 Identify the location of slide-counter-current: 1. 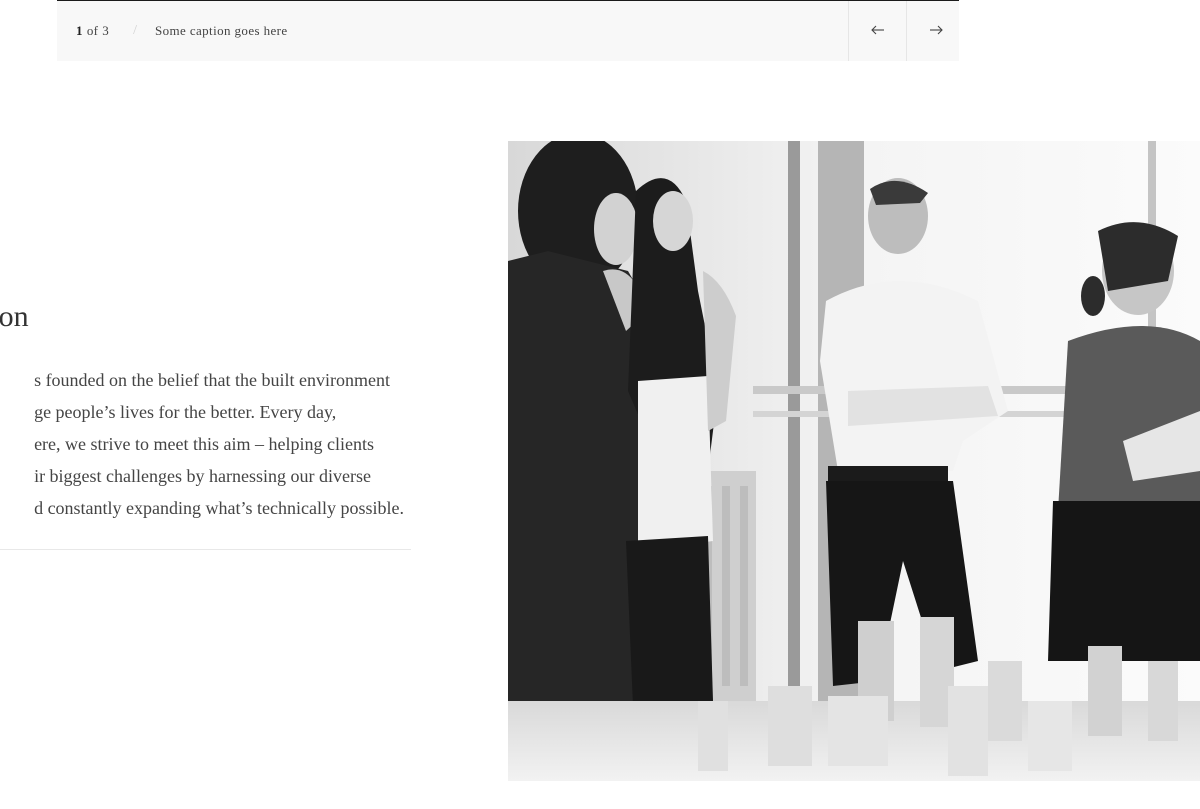
(79, 30).